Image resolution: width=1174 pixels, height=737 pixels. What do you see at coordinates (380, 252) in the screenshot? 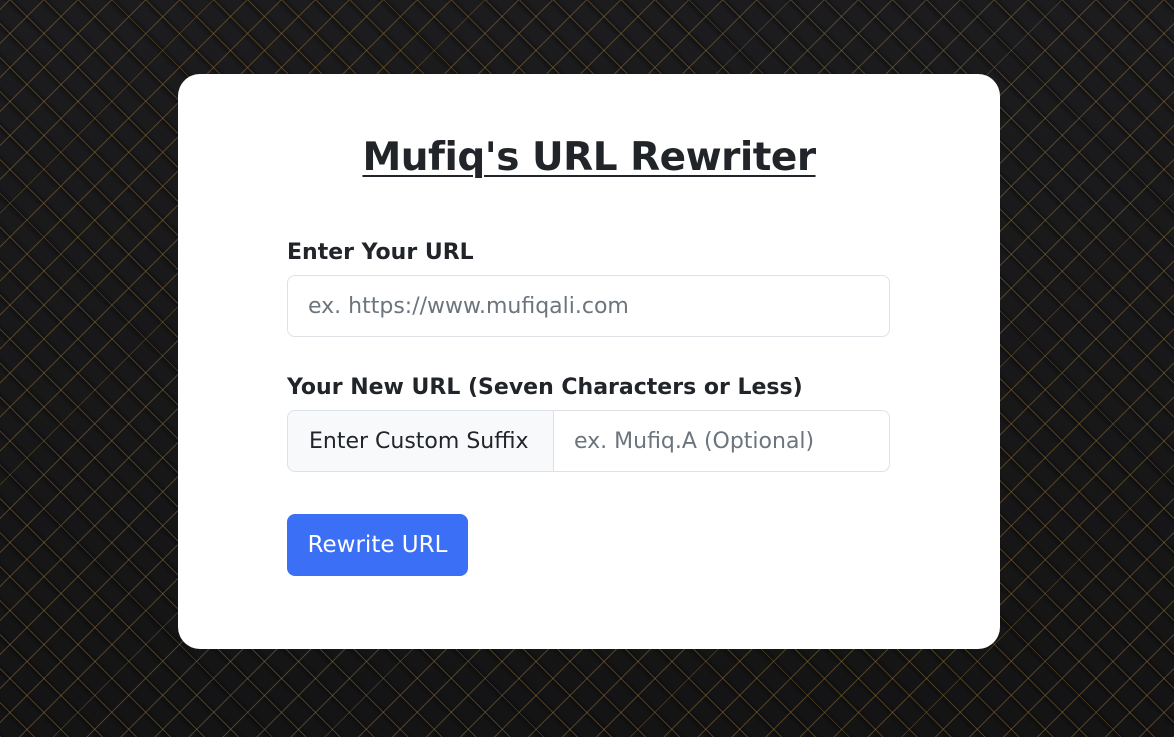
I see `url-label: Enter Your URL` at bounding box center [380, 252].